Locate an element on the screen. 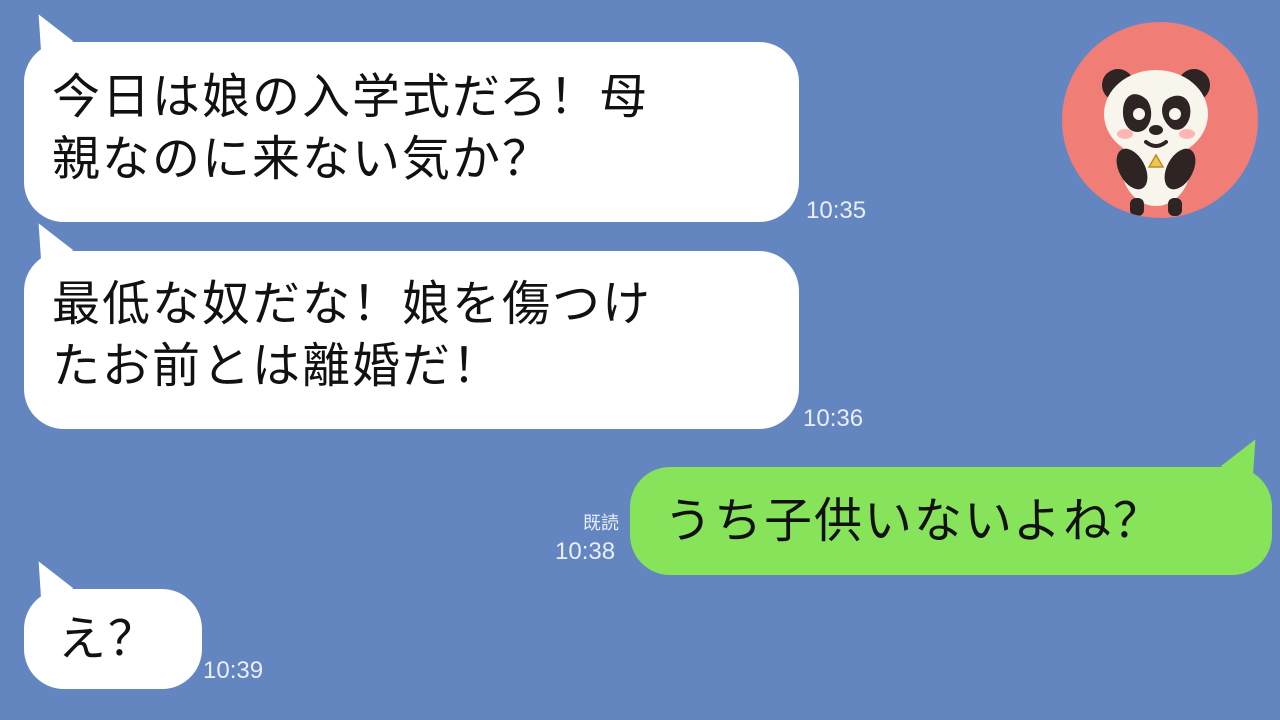 This screenshot has width=1280, height=720. message-text-line: え？ is located at coordinates (108, 639).